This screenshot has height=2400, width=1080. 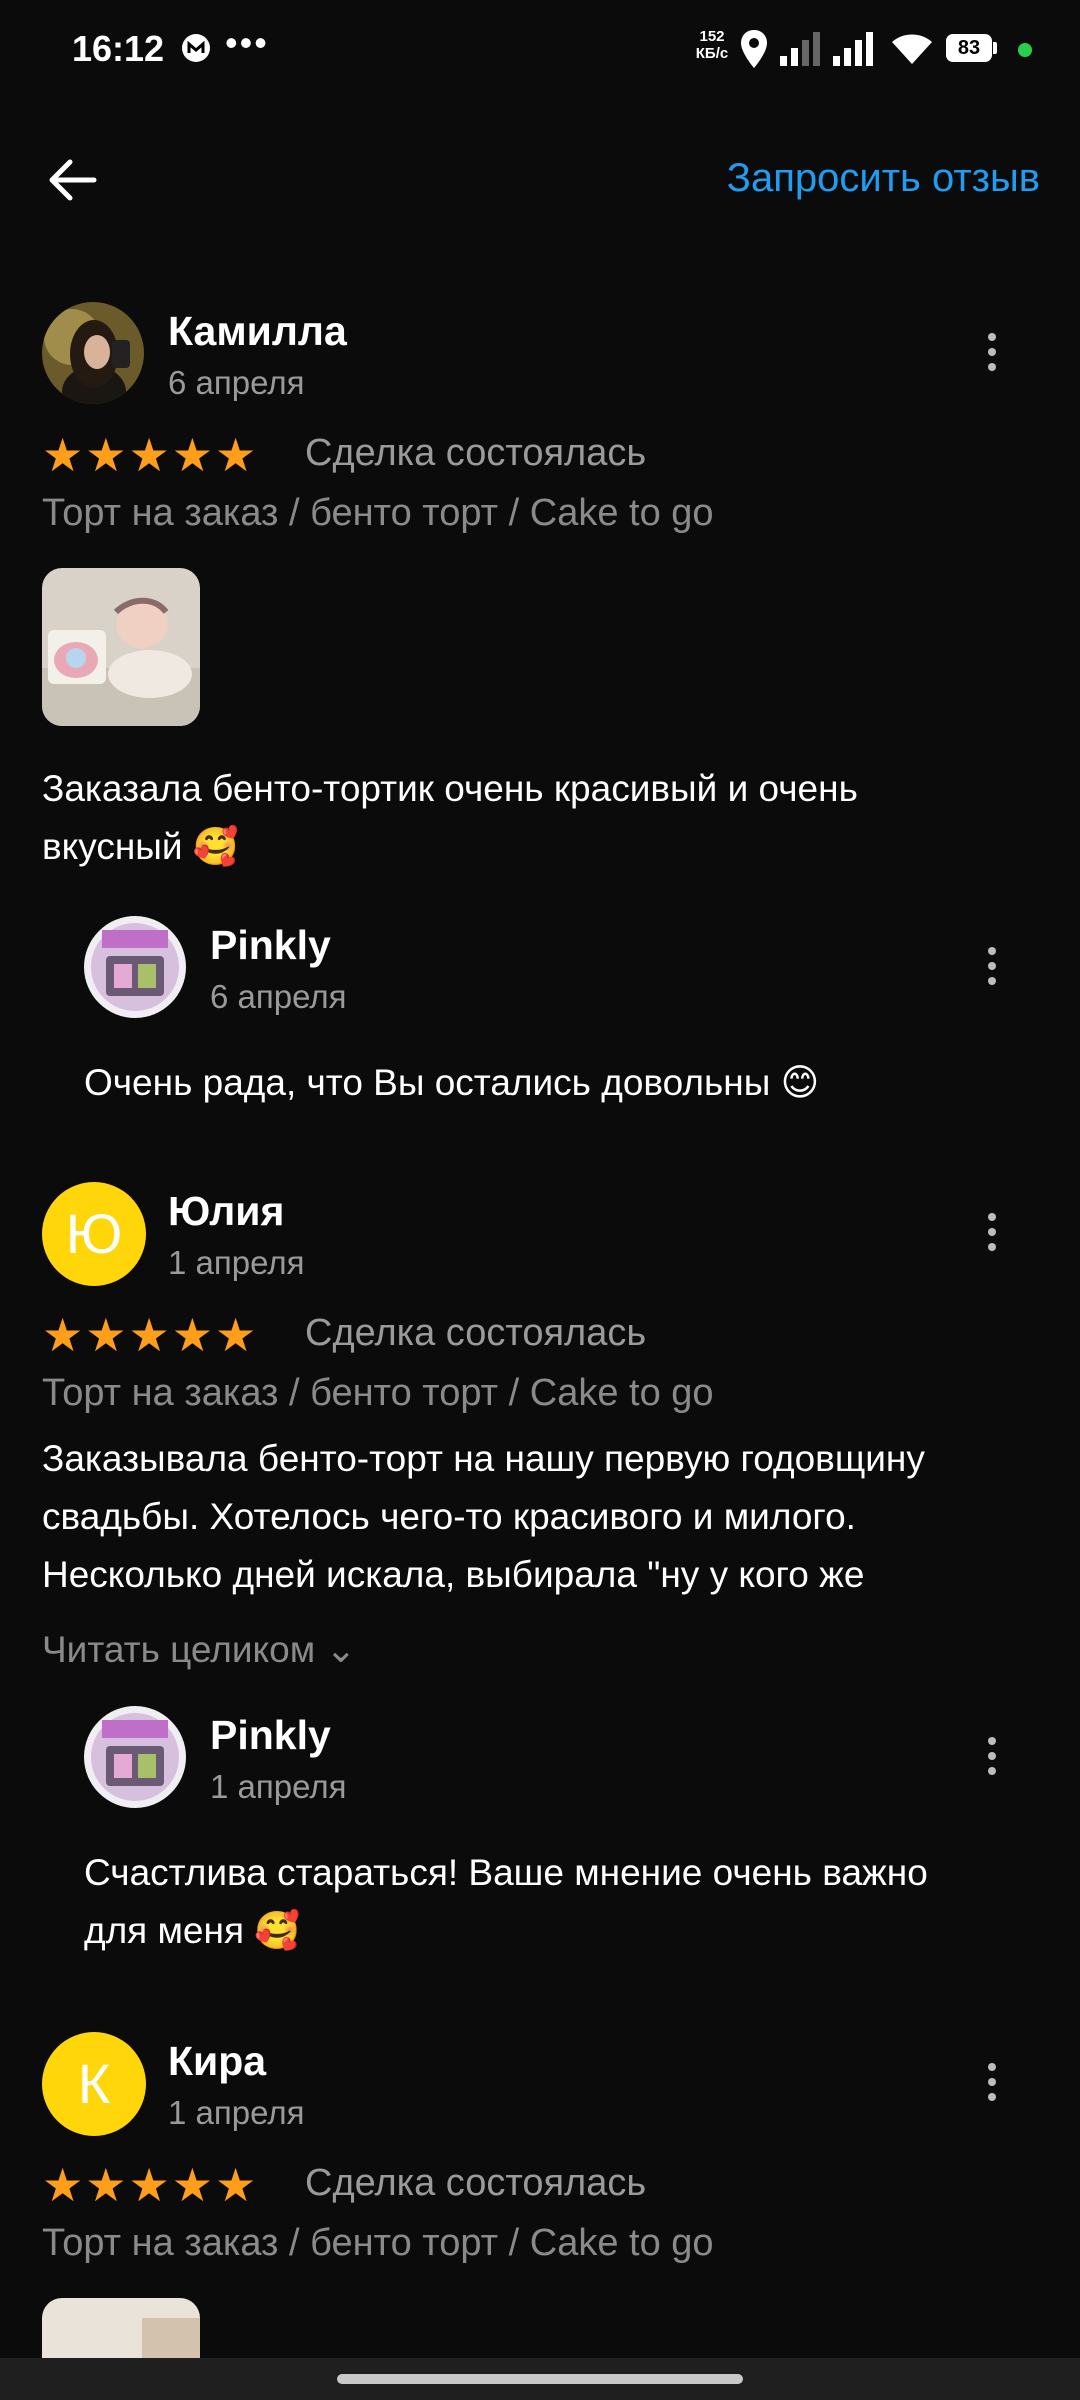 I want to click on review-author: Камилла, so click(x=257, y=331).